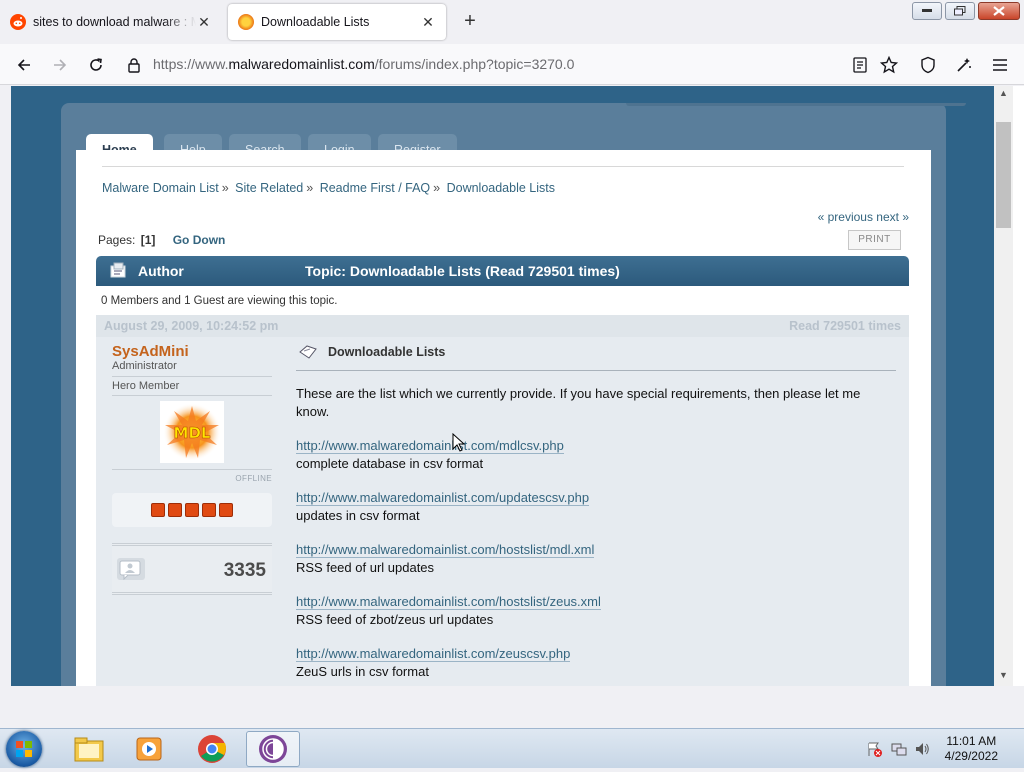  Describe the element at coordinates (863, 217) in the screenshot. I see `prev-next-links: « previous next »` at that location.